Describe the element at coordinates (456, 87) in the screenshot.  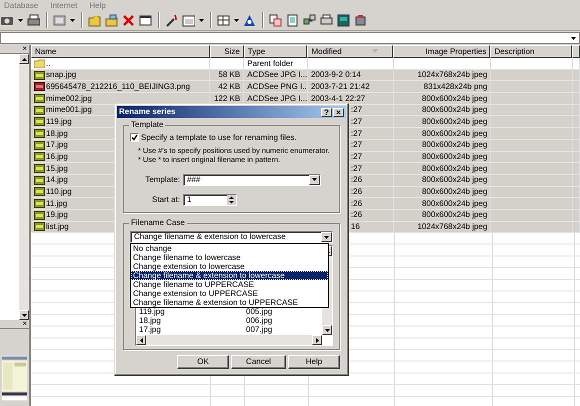
I see `image-properties: 831x428x24b png` at that location.